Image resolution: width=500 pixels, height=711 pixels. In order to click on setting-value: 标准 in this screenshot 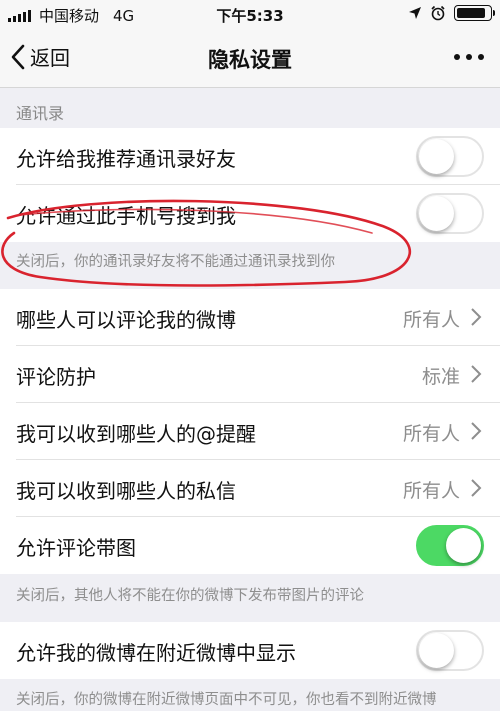, I will do `click(440, 377)`.